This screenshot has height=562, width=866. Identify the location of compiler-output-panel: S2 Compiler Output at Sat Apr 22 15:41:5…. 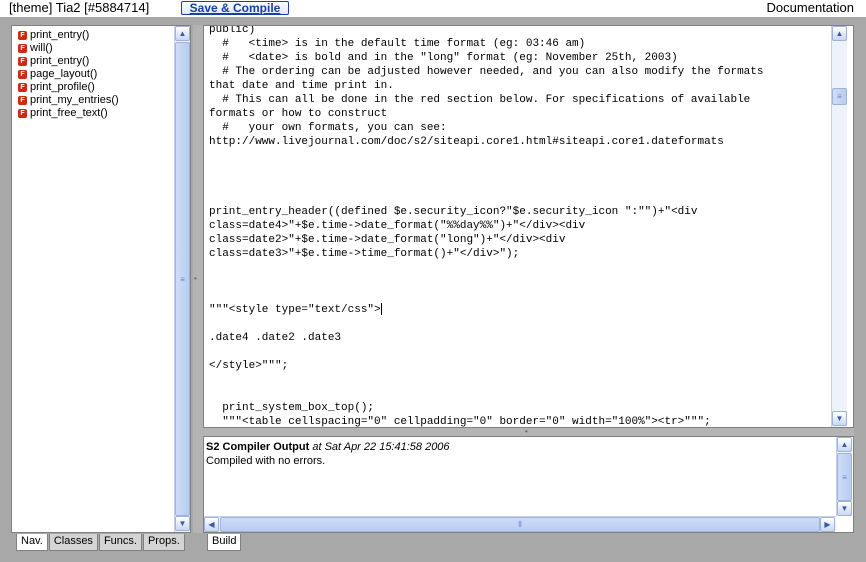
(528, 484).